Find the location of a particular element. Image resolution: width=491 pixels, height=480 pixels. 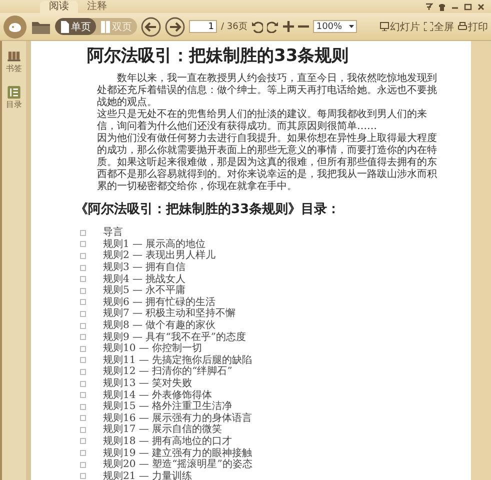

caret-icon is located at coordinates (351, 26).